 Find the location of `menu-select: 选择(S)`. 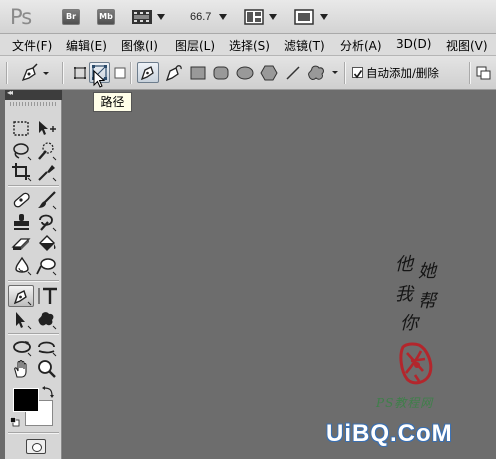

menu-select: 选择(S) is located at coordinates (249, 45).